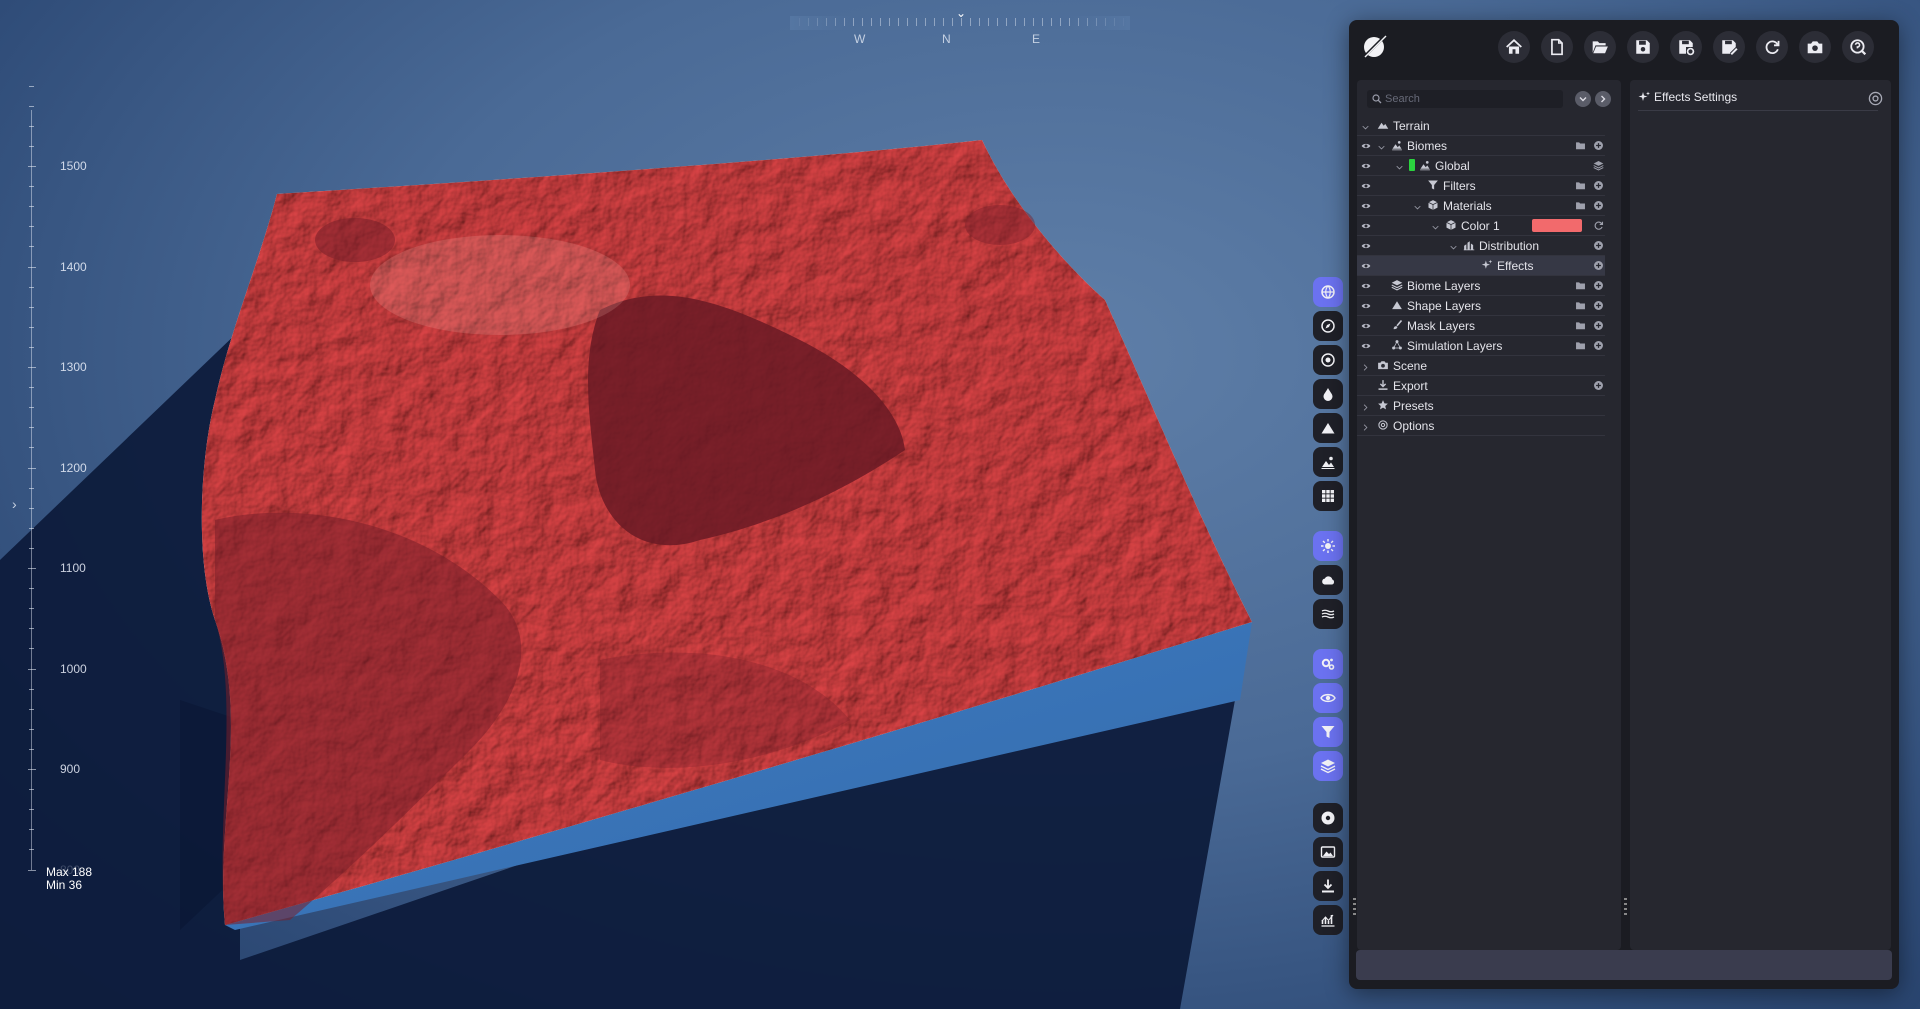  What do you see at coordinates (1481, 366) in the screenshot?
I see `tree-item-scene: Scene` at bounding box center [1481, 366].